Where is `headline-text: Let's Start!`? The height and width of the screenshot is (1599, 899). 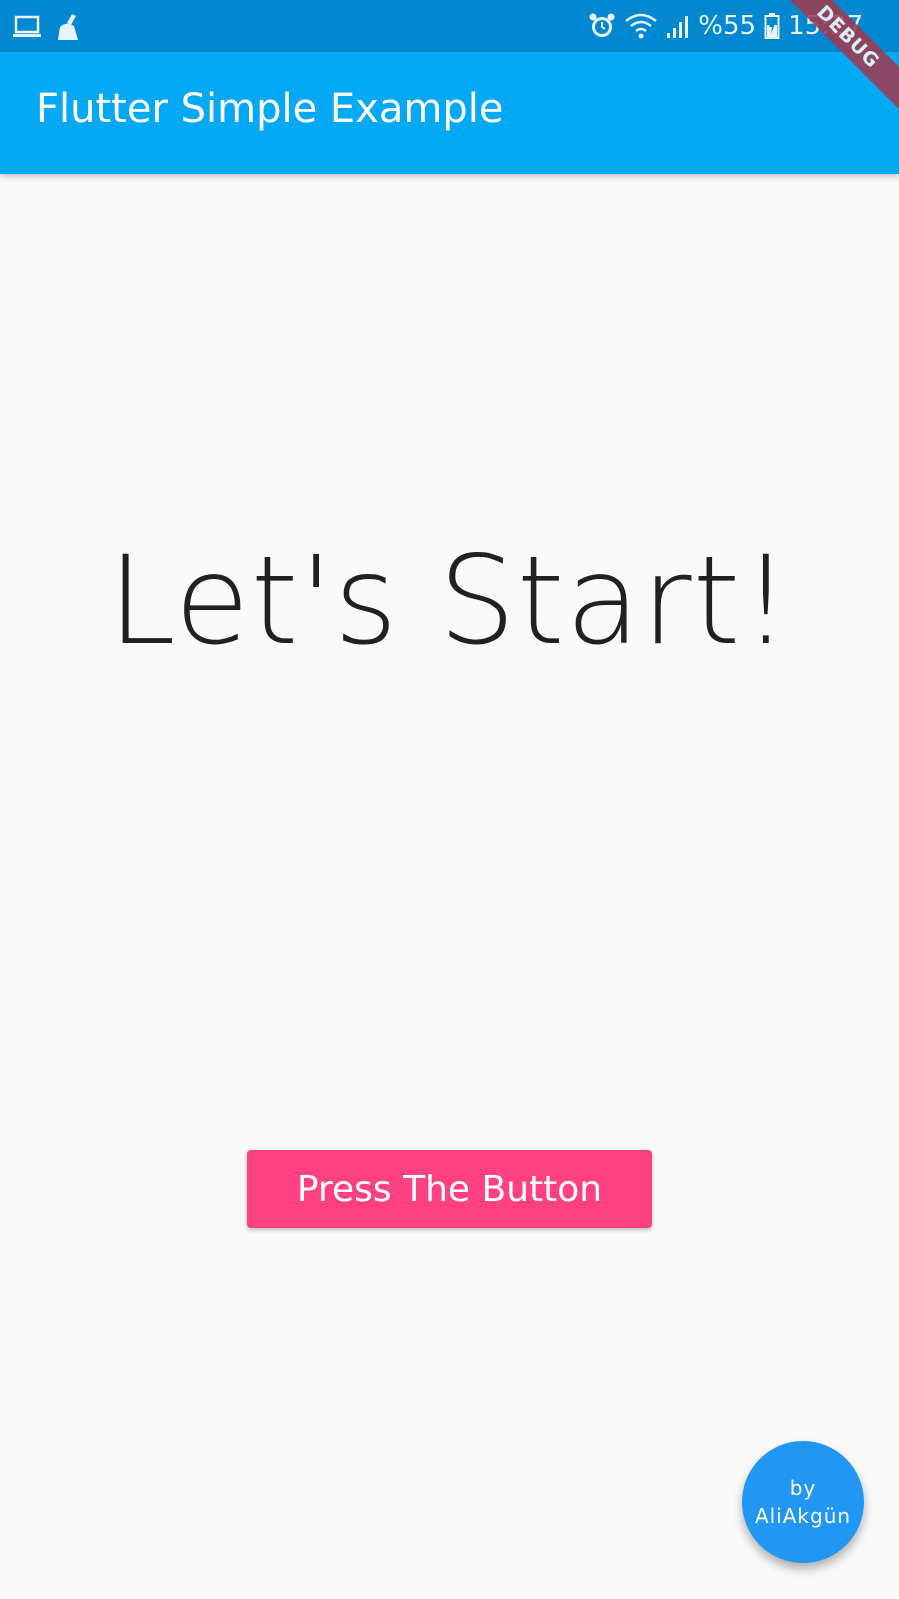 headline-text: Let's Start! is located at coordinates (449, 601).